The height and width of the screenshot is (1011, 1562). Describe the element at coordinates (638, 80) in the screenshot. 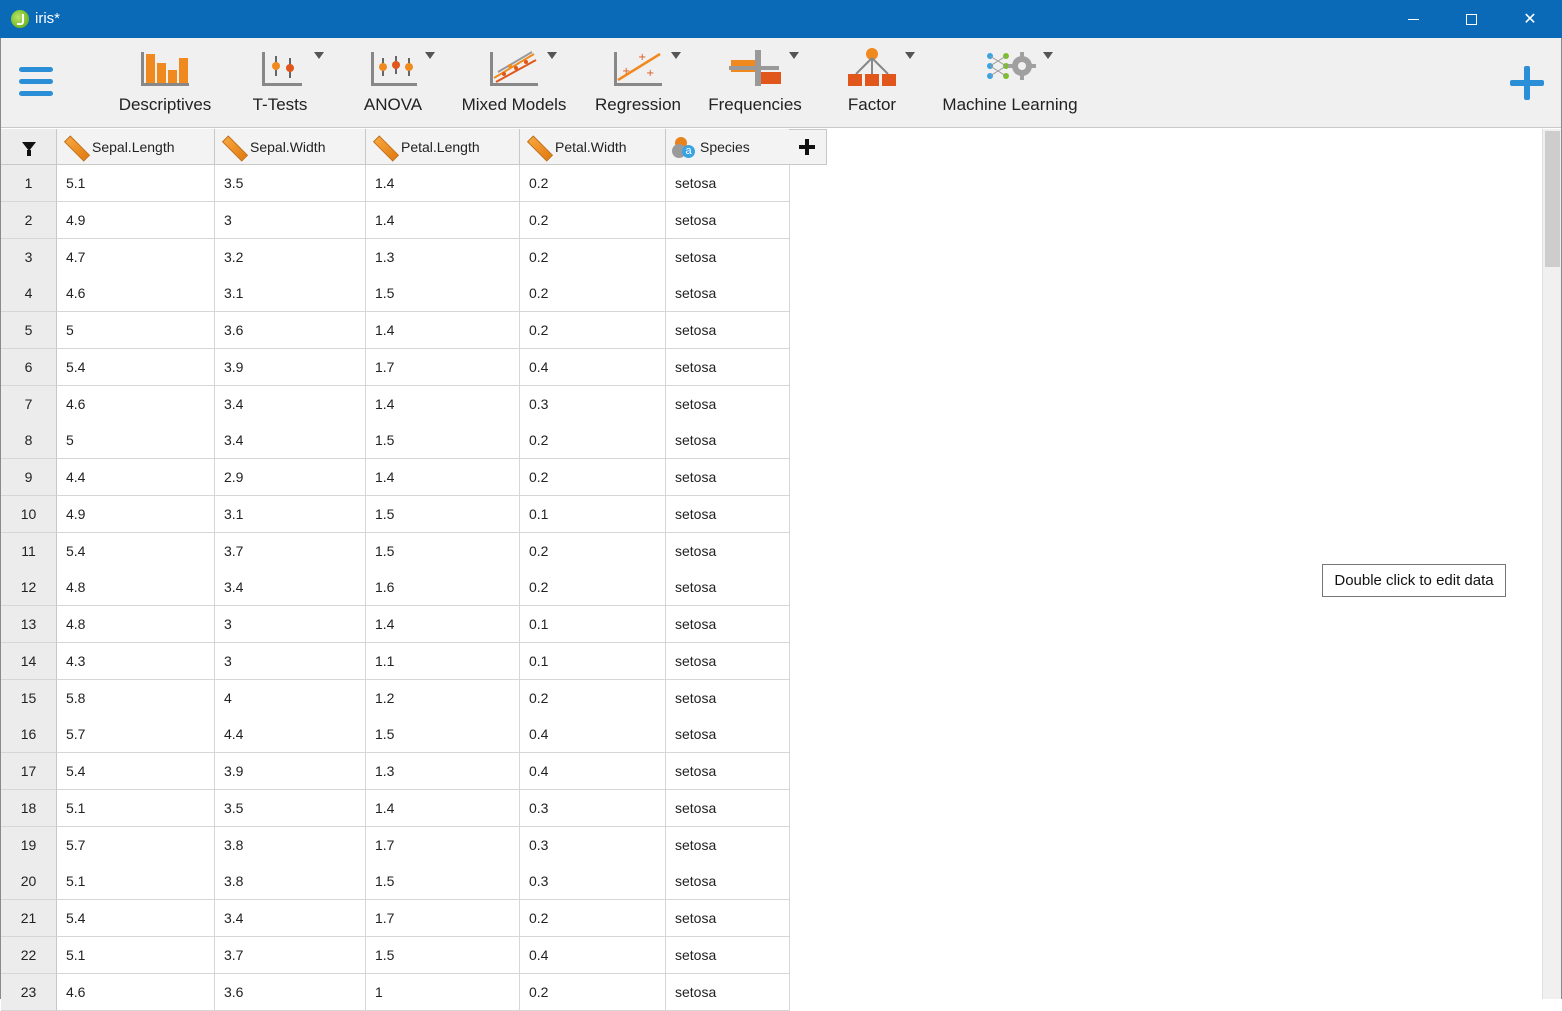

I see `ribbon-regression-button: + + + Regression` at that location.